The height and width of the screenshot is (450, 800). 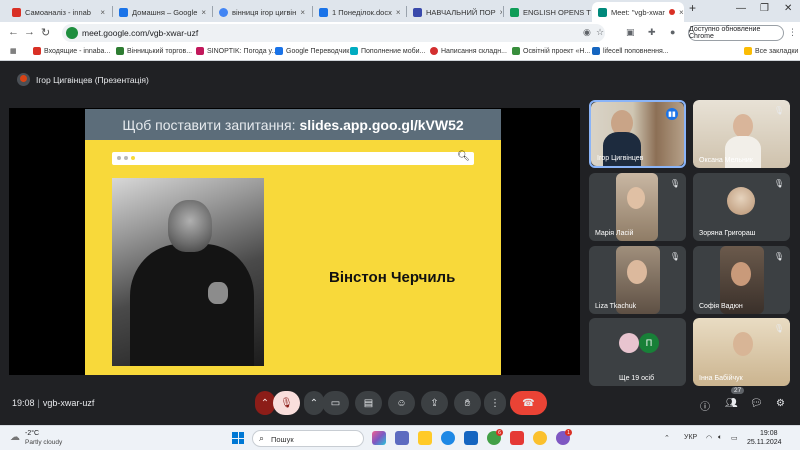 I want to click on meeting-time: 19:08, so click(x=23, y=403).